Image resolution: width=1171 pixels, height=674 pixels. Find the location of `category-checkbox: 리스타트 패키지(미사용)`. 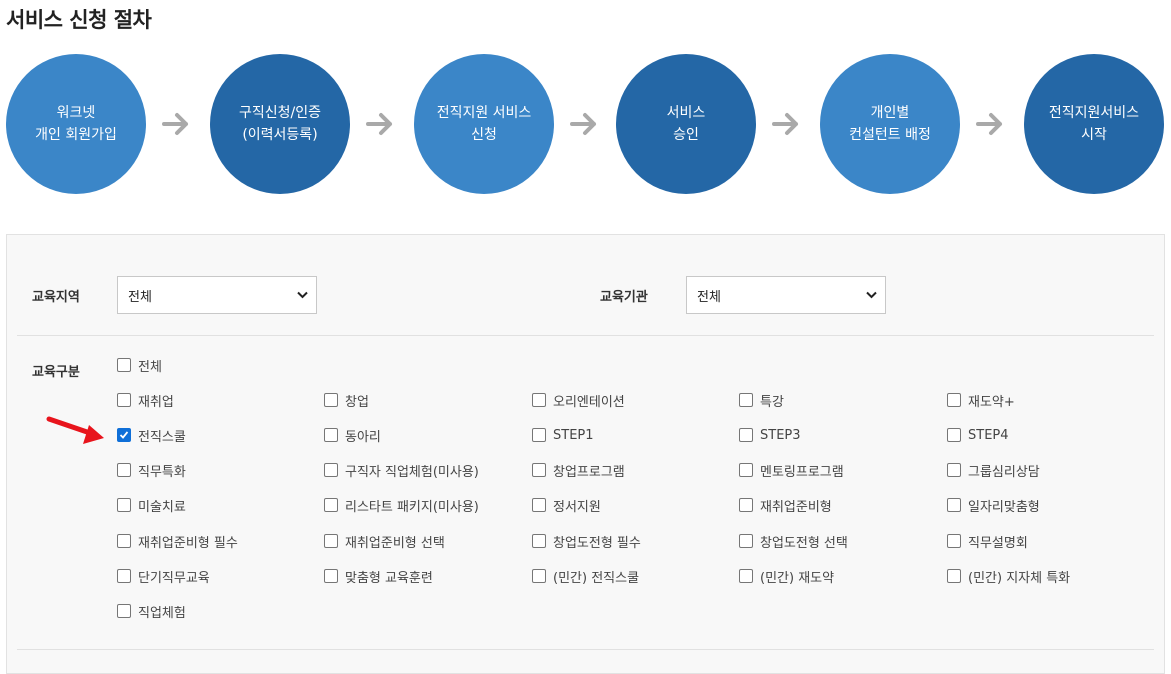

category-checkbox: 리스타트 패키지(미사용) is located at coordinates (401, 505).